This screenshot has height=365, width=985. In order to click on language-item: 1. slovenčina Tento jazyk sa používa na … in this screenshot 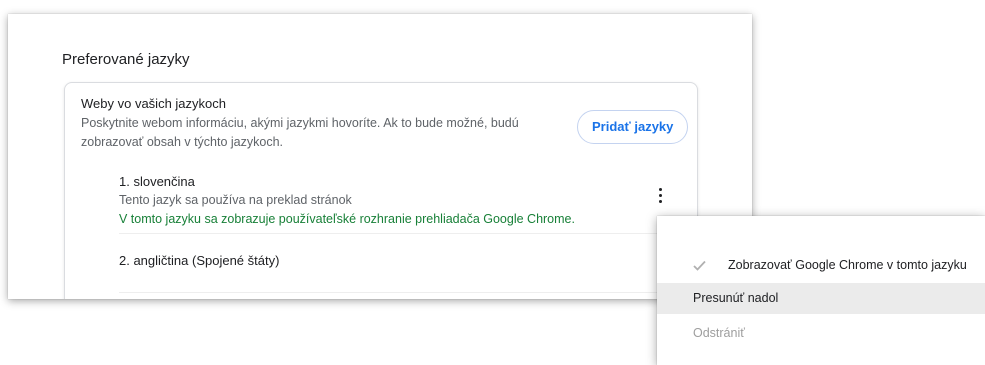, I will do `click(399, 203)`.